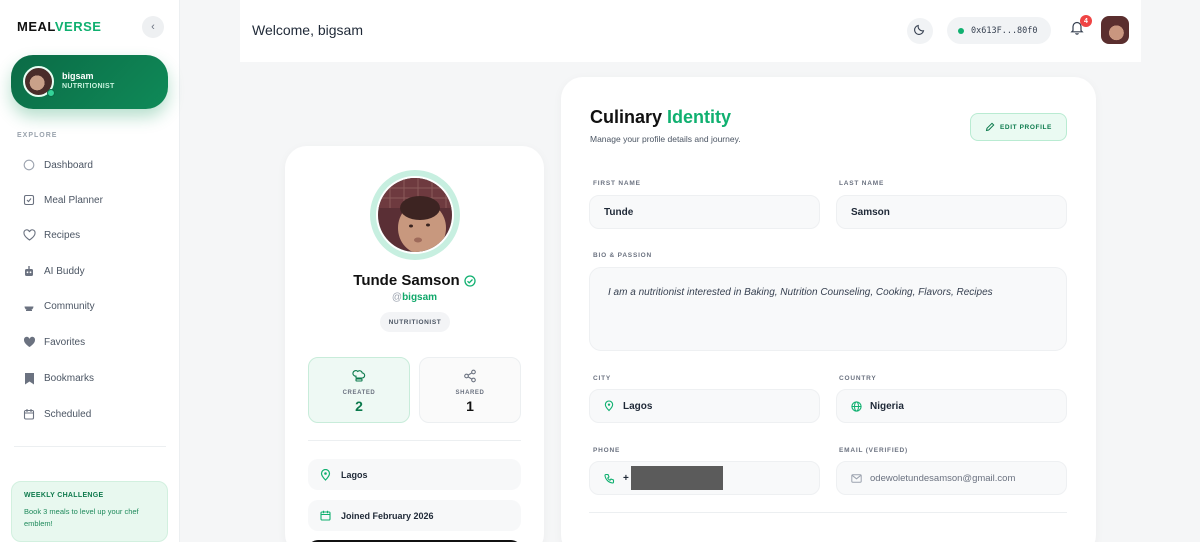 This screenshot has height=542, width=1200. I want to click on email-label: EMAIL (VERIFIED), so click(874, 450).